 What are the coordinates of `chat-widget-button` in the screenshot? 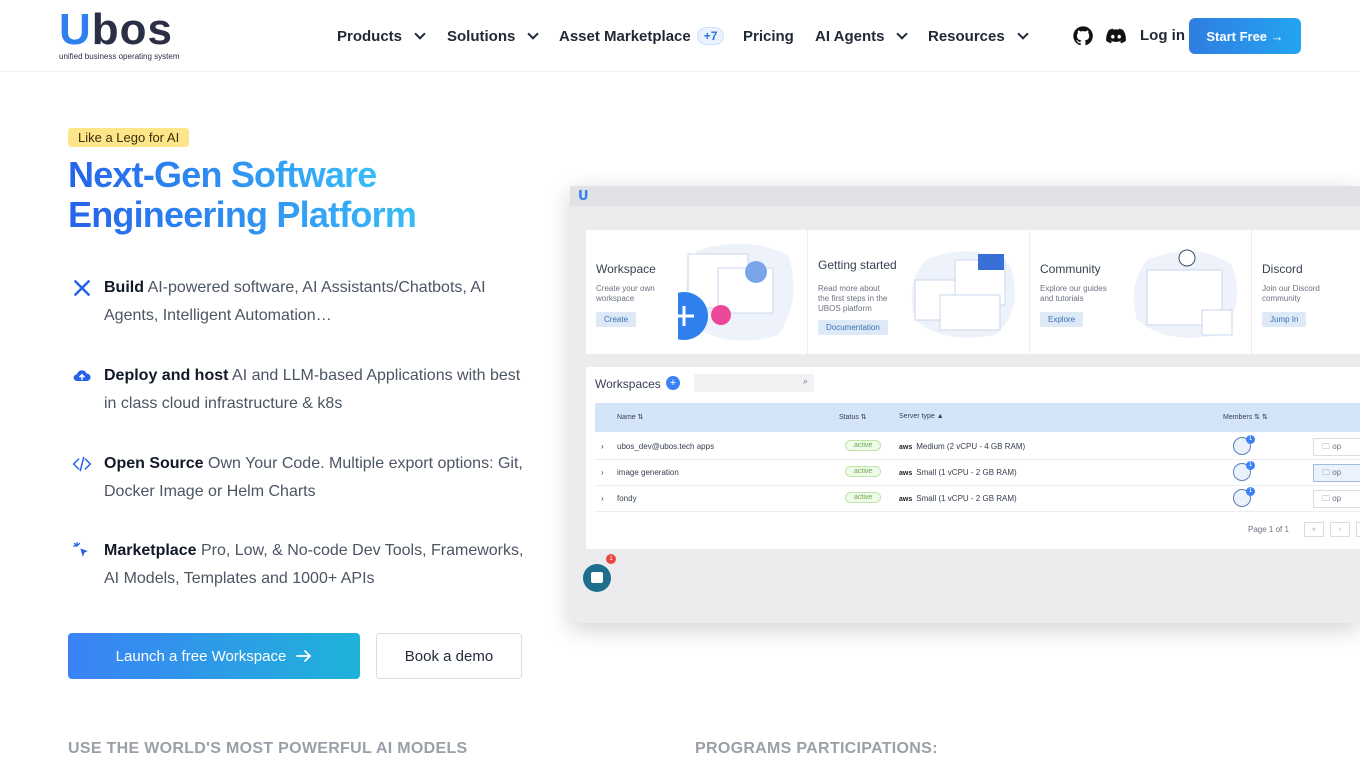 It's located at (597, 578).